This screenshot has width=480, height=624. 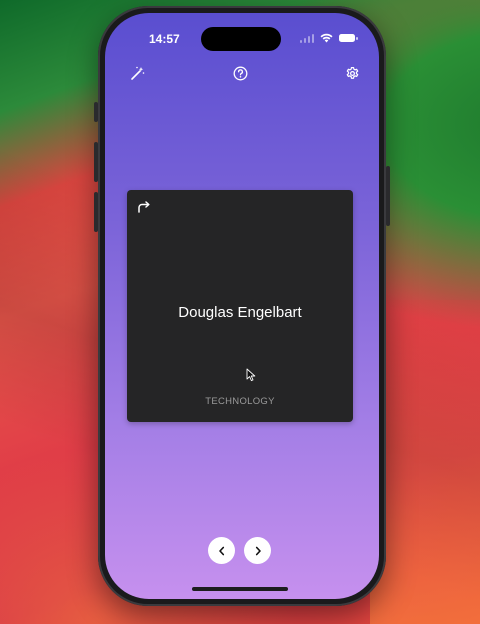 What do you see at coordinates (388, 196) in the screenshot?
I see `power-button` at bounding box center [388, 196].